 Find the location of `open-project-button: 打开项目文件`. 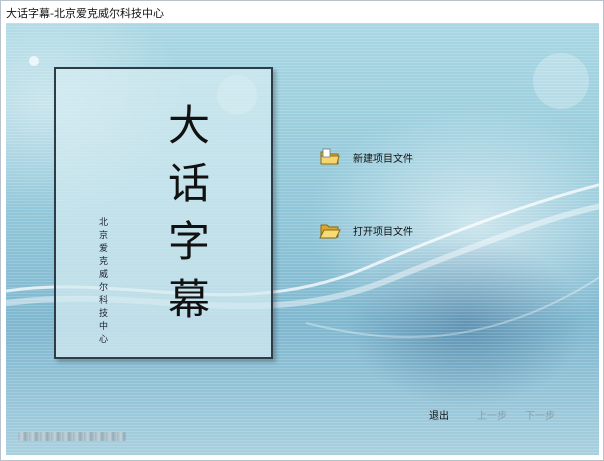

open-project-button: 打开项目文件 is located at coordinates (366, 230).